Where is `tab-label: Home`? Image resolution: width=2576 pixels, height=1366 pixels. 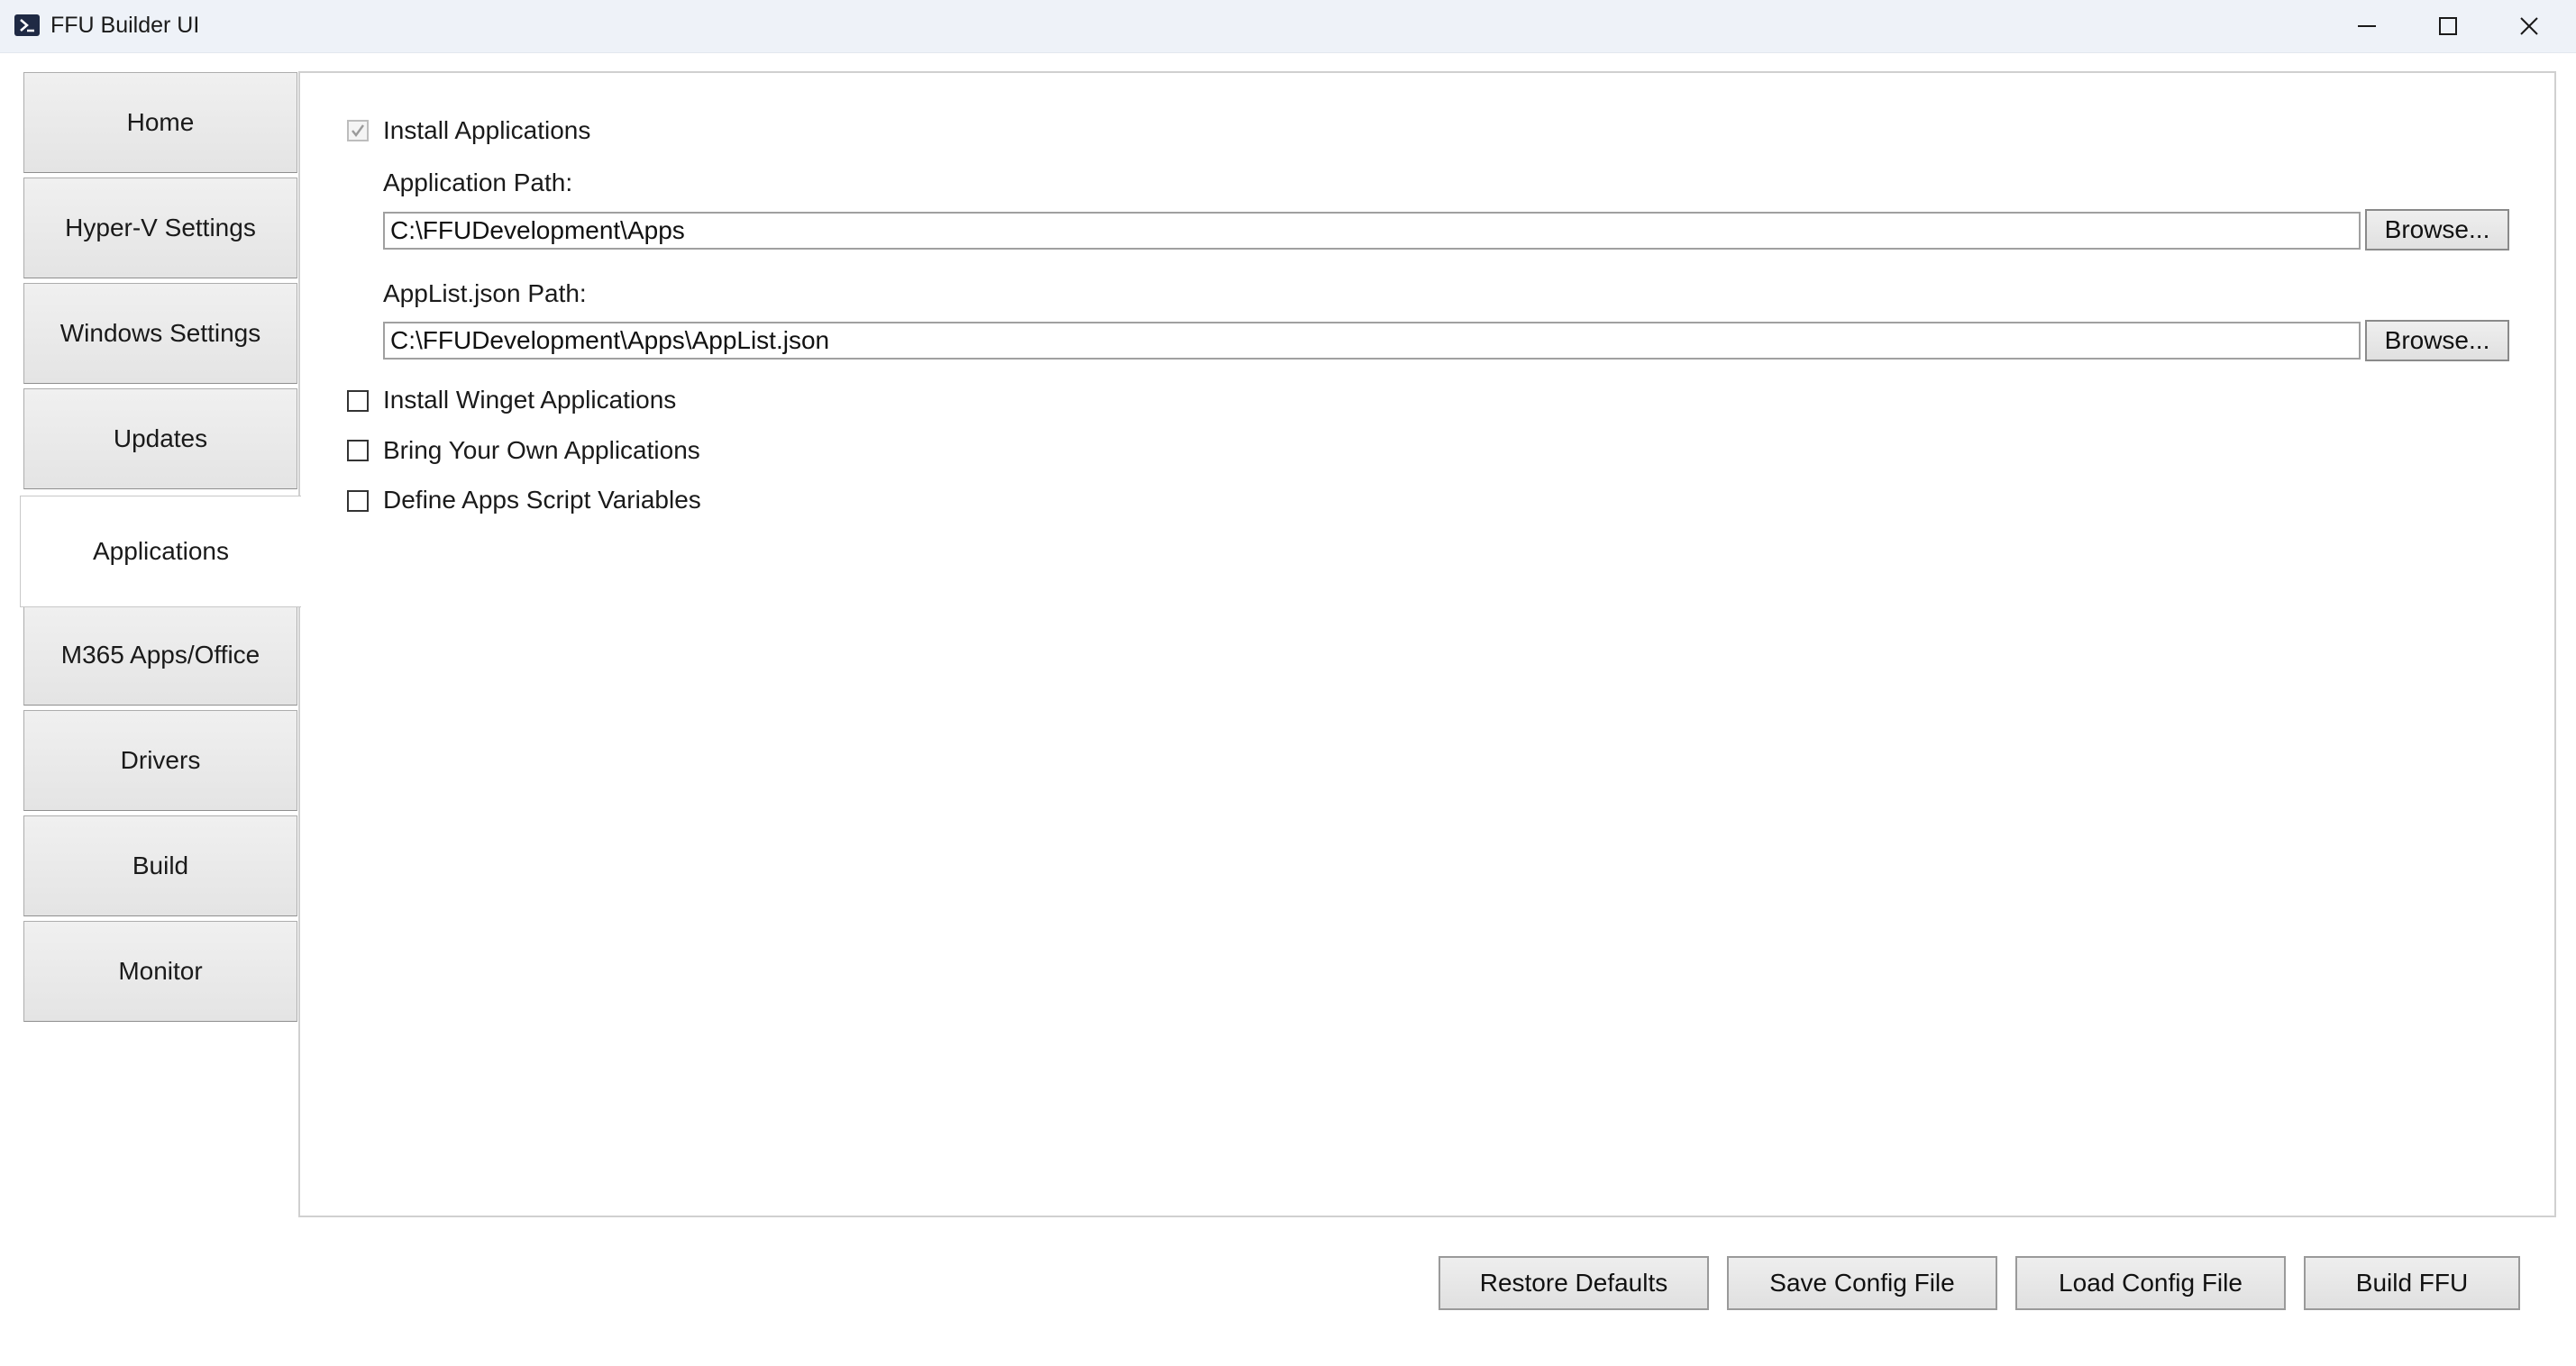 tab-label: Home is located at coordinates (160, 122).